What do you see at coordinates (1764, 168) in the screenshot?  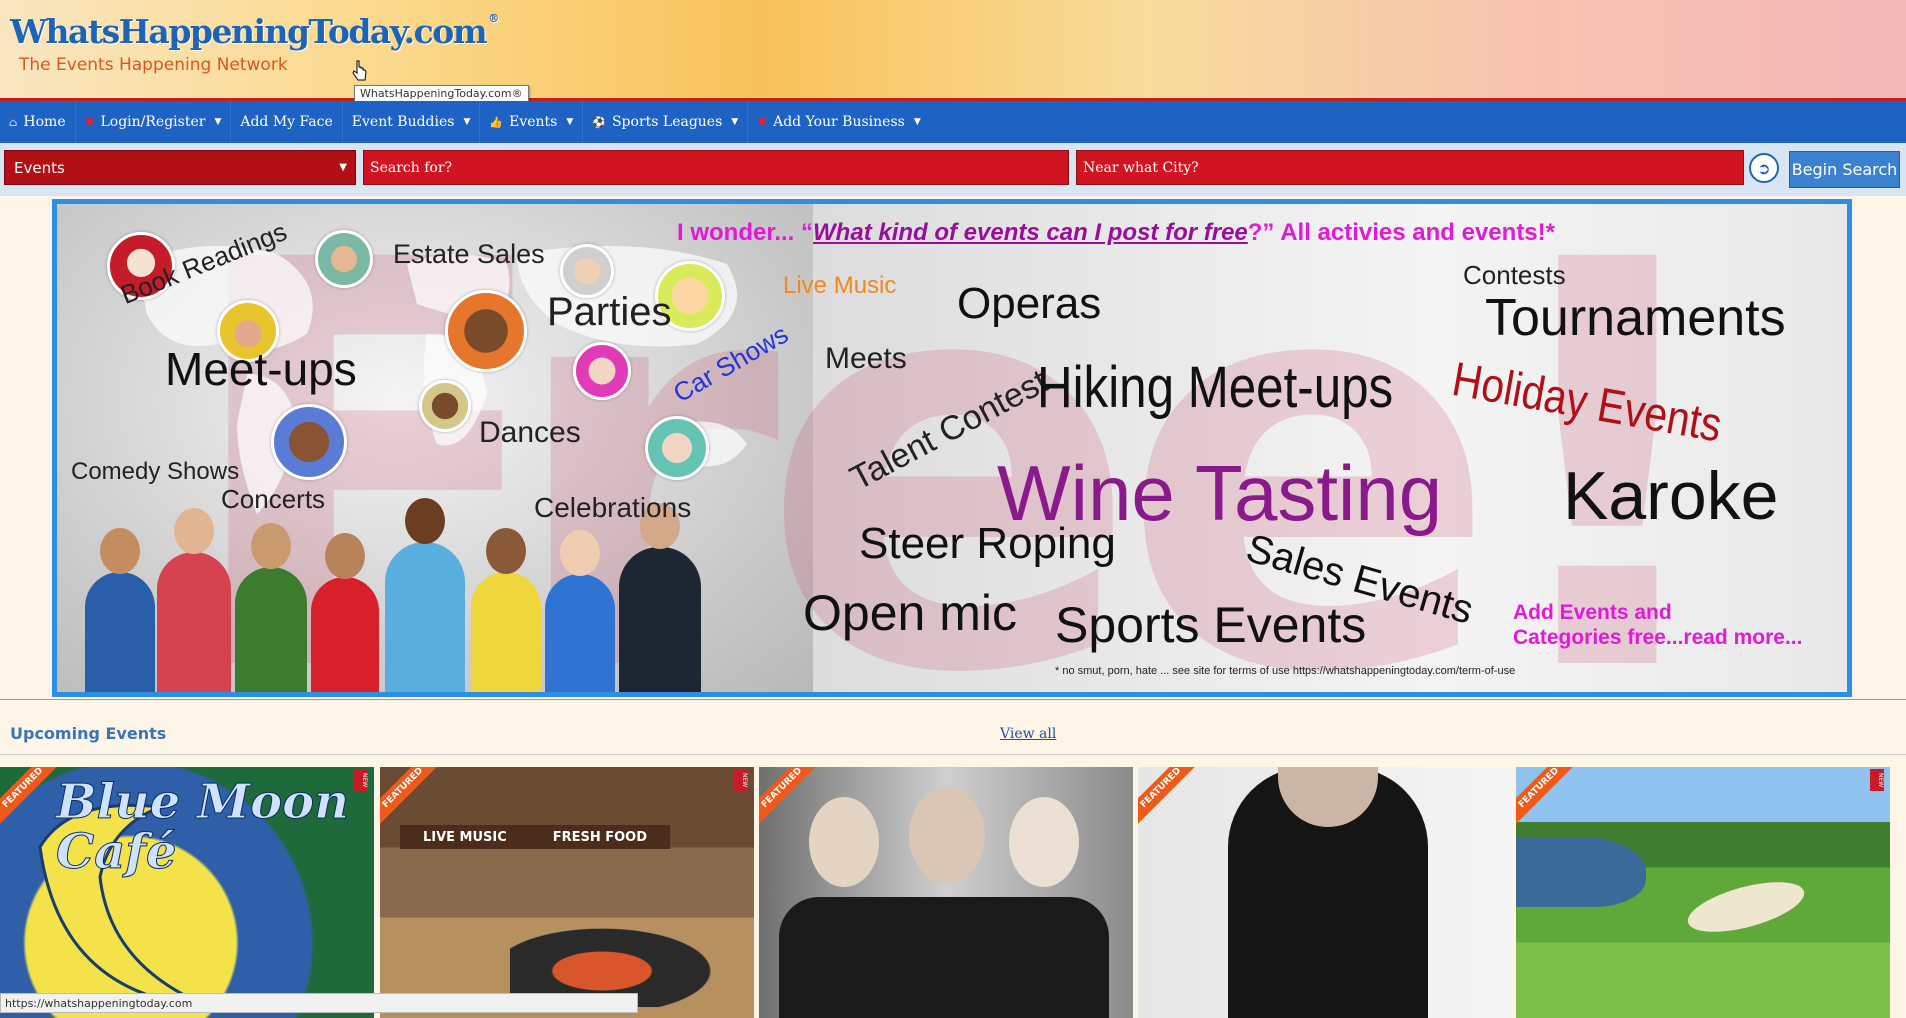 I see `locate-compass-icon: ➲` at bounding box center [1764, 168].